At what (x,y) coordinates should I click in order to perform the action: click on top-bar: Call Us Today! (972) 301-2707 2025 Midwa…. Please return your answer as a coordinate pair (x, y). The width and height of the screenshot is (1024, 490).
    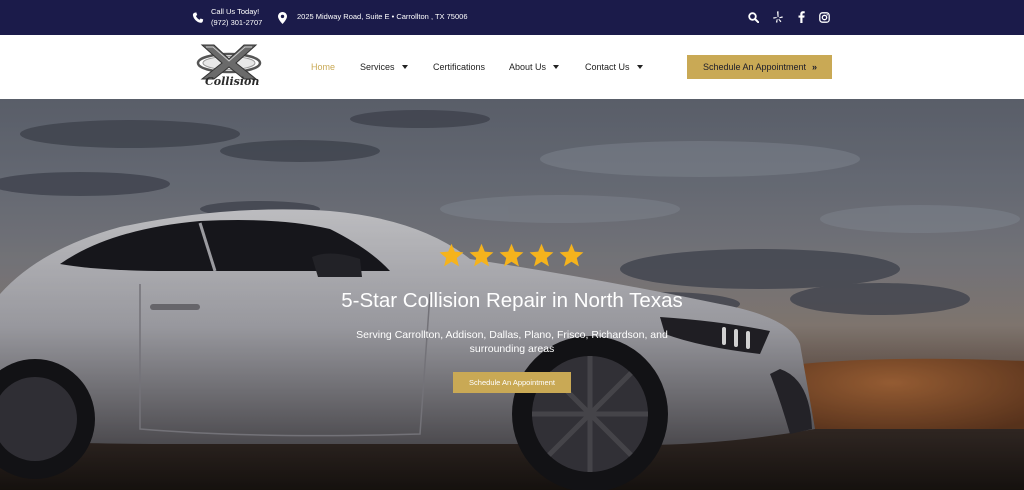
    Looking at the image, I should click on (512, 17).